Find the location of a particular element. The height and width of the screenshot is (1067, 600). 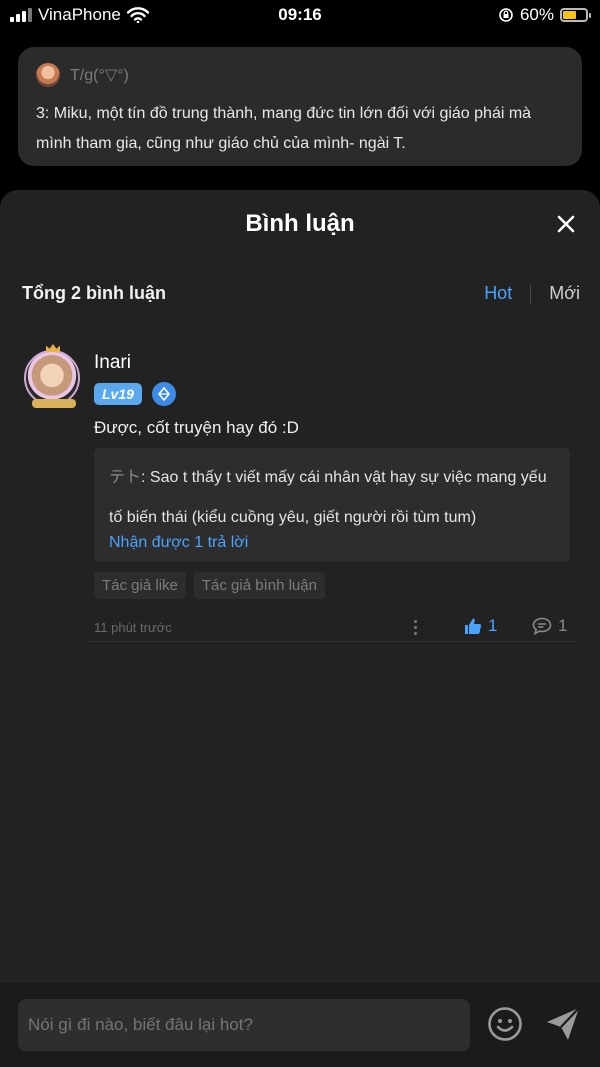

divider is located at coordinates (331, 641).